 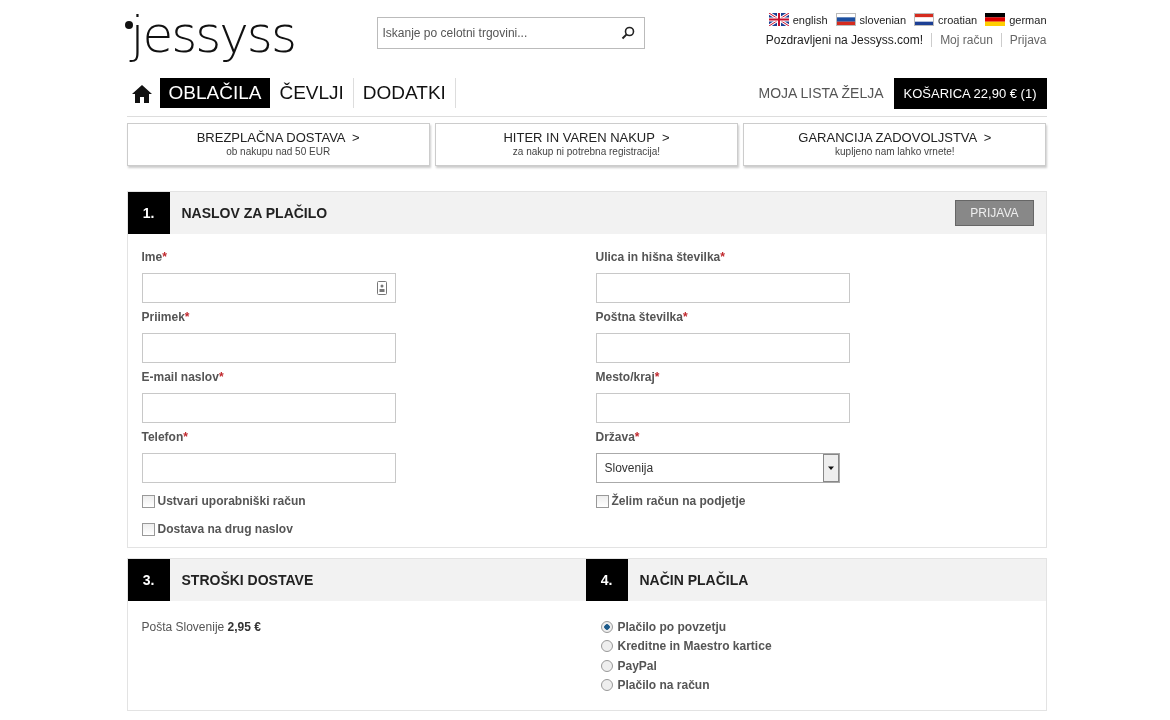 What do you see at coordinates (166, 318) in the screenshot?
I see `field-label: Priimek*` at bounding box center [166, 318].